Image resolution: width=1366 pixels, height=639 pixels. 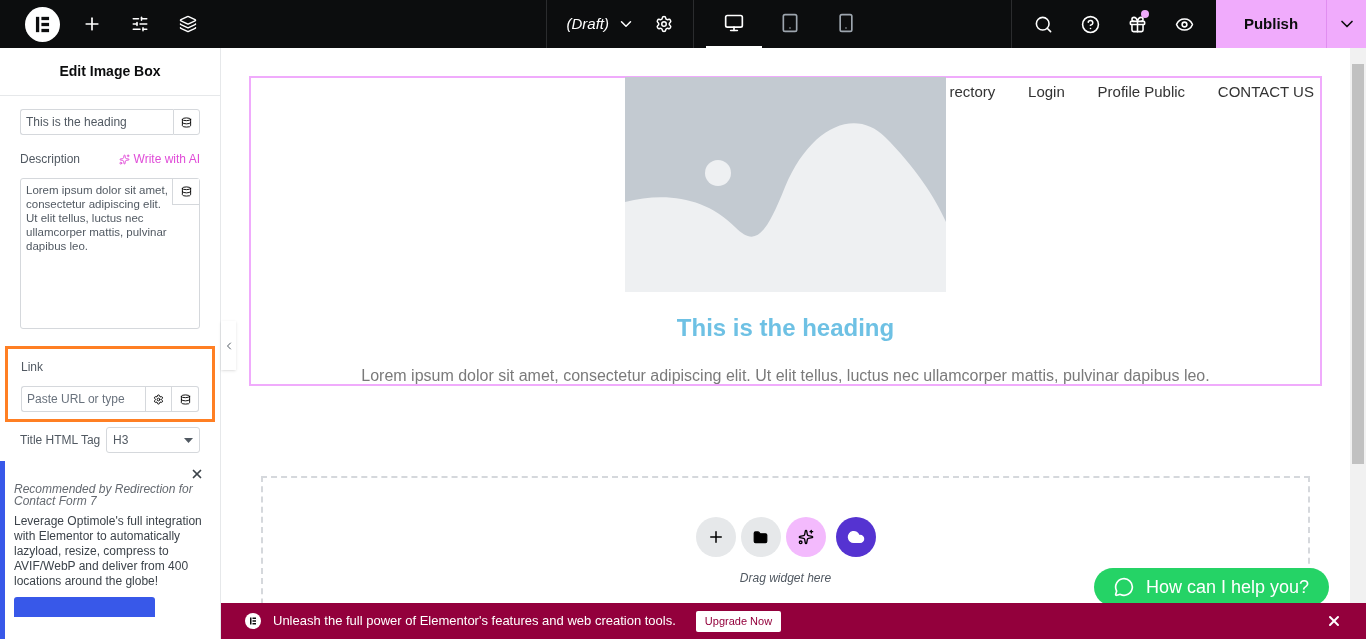 What do you see at coordinates (83, 399) in the screenshot?
I see `url-field: Paste URL or type` at bounding box center [83, 399].